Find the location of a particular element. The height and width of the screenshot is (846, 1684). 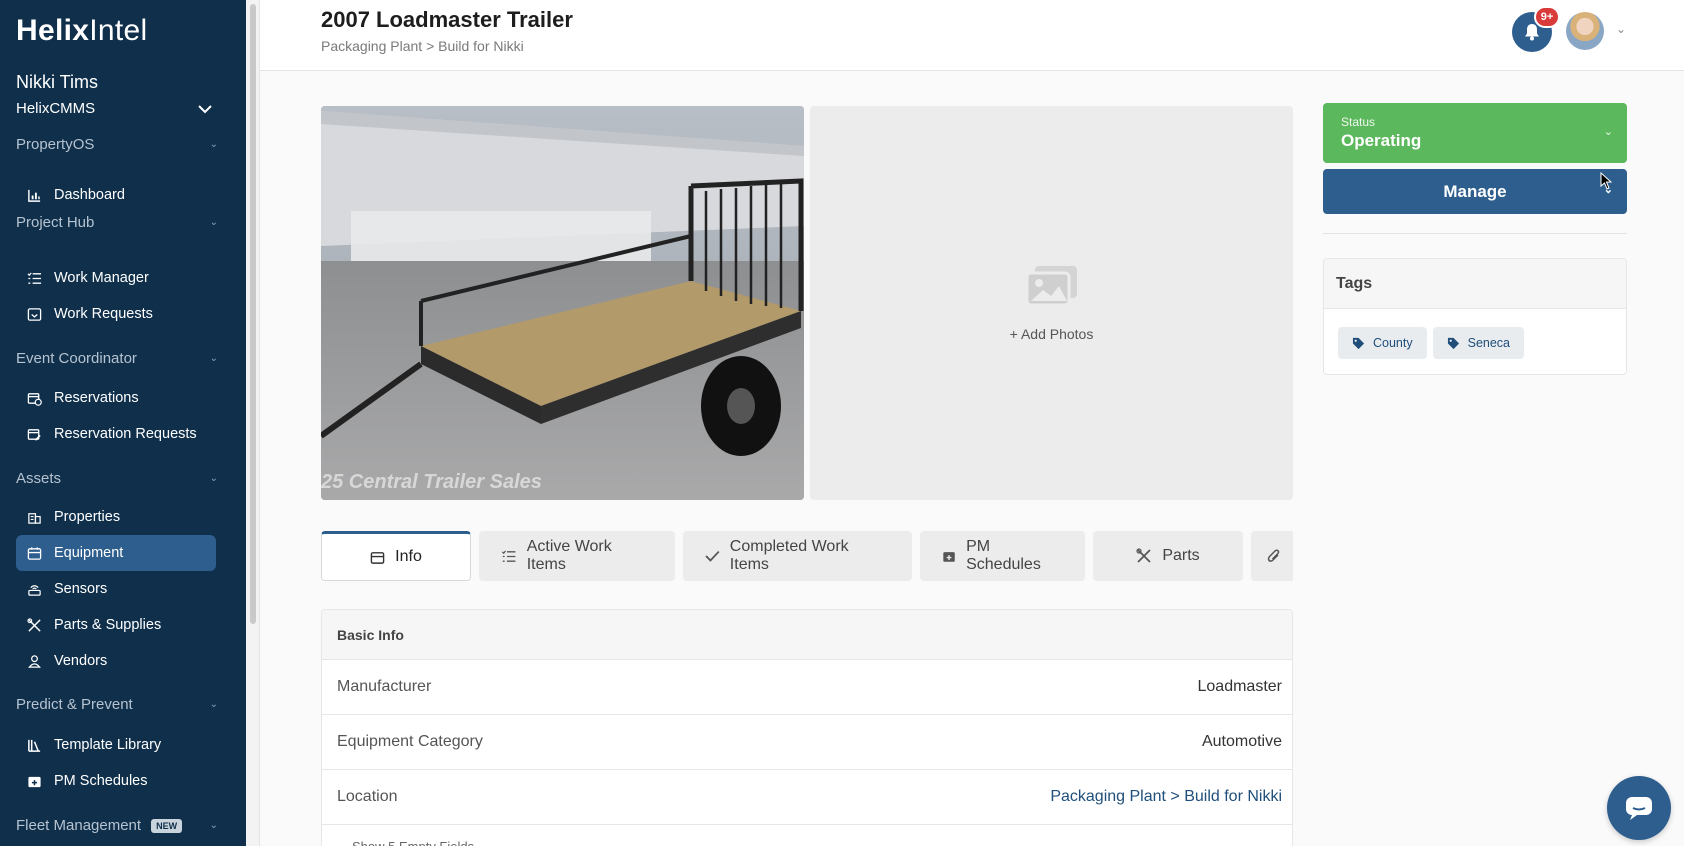

sidebar-item-label: Parts & Supplies is located at coordinates (108, 625).